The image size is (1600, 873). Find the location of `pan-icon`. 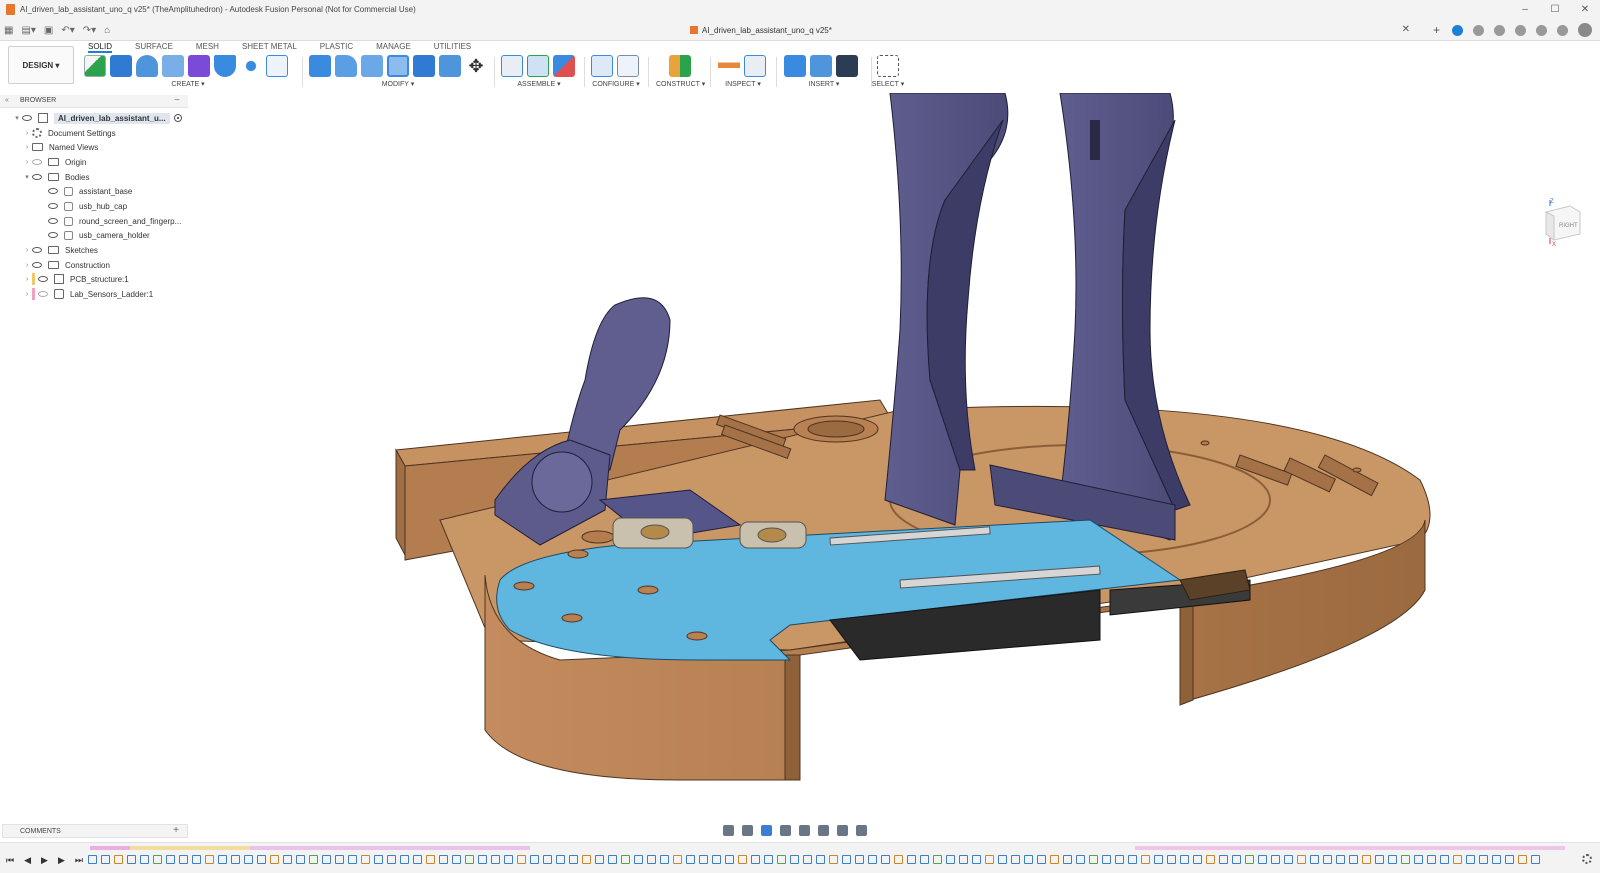

pan-icon is located at coordinates (766, 830).